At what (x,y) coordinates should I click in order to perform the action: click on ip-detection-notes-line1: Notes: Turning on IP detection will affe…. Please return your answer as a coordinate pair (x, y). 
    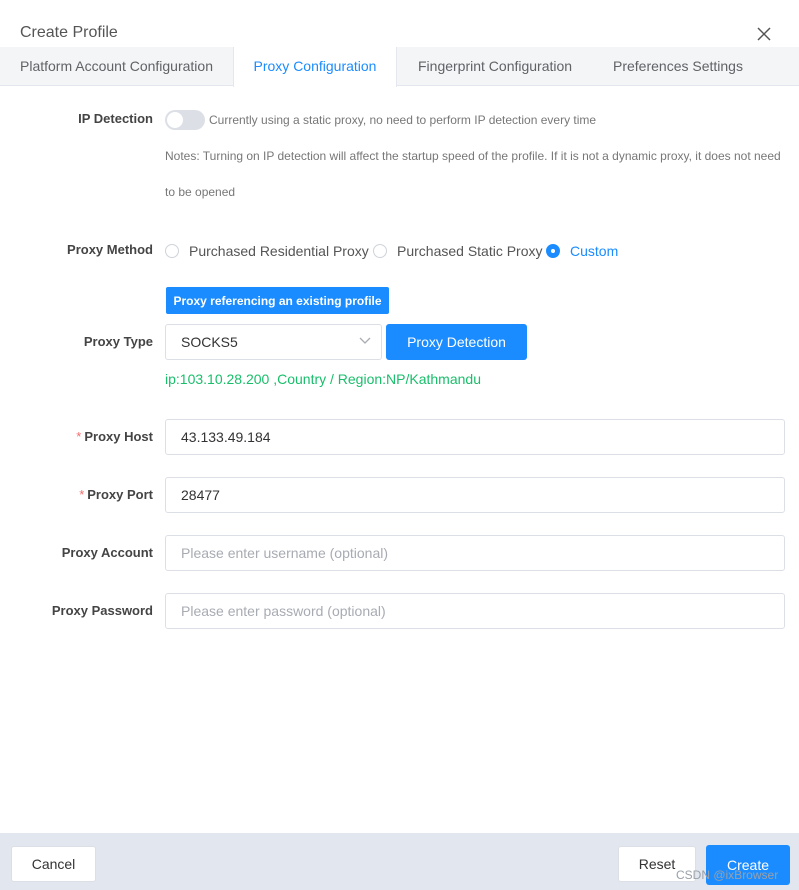
    Looking at the image, I should click on (473, 156).